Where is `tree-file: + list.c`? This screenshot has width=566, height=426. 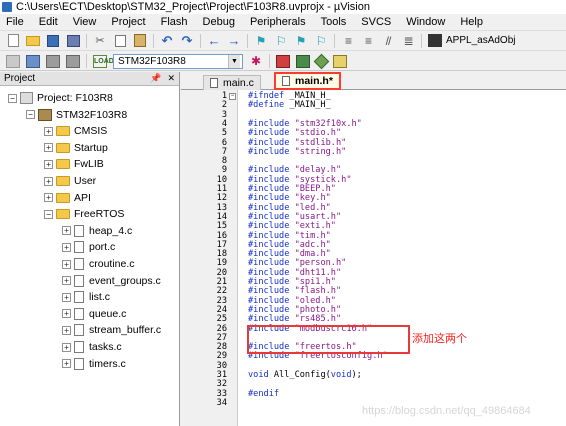
tree-file: + list.c is located at coordinates (86, 297).